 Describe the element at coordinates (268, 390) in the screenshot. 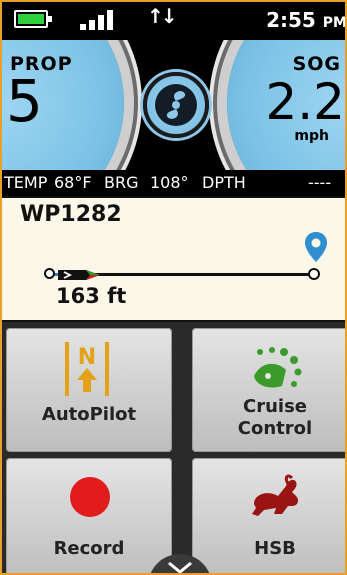

I see `cruise-control-button: Cruise Control` at that location.